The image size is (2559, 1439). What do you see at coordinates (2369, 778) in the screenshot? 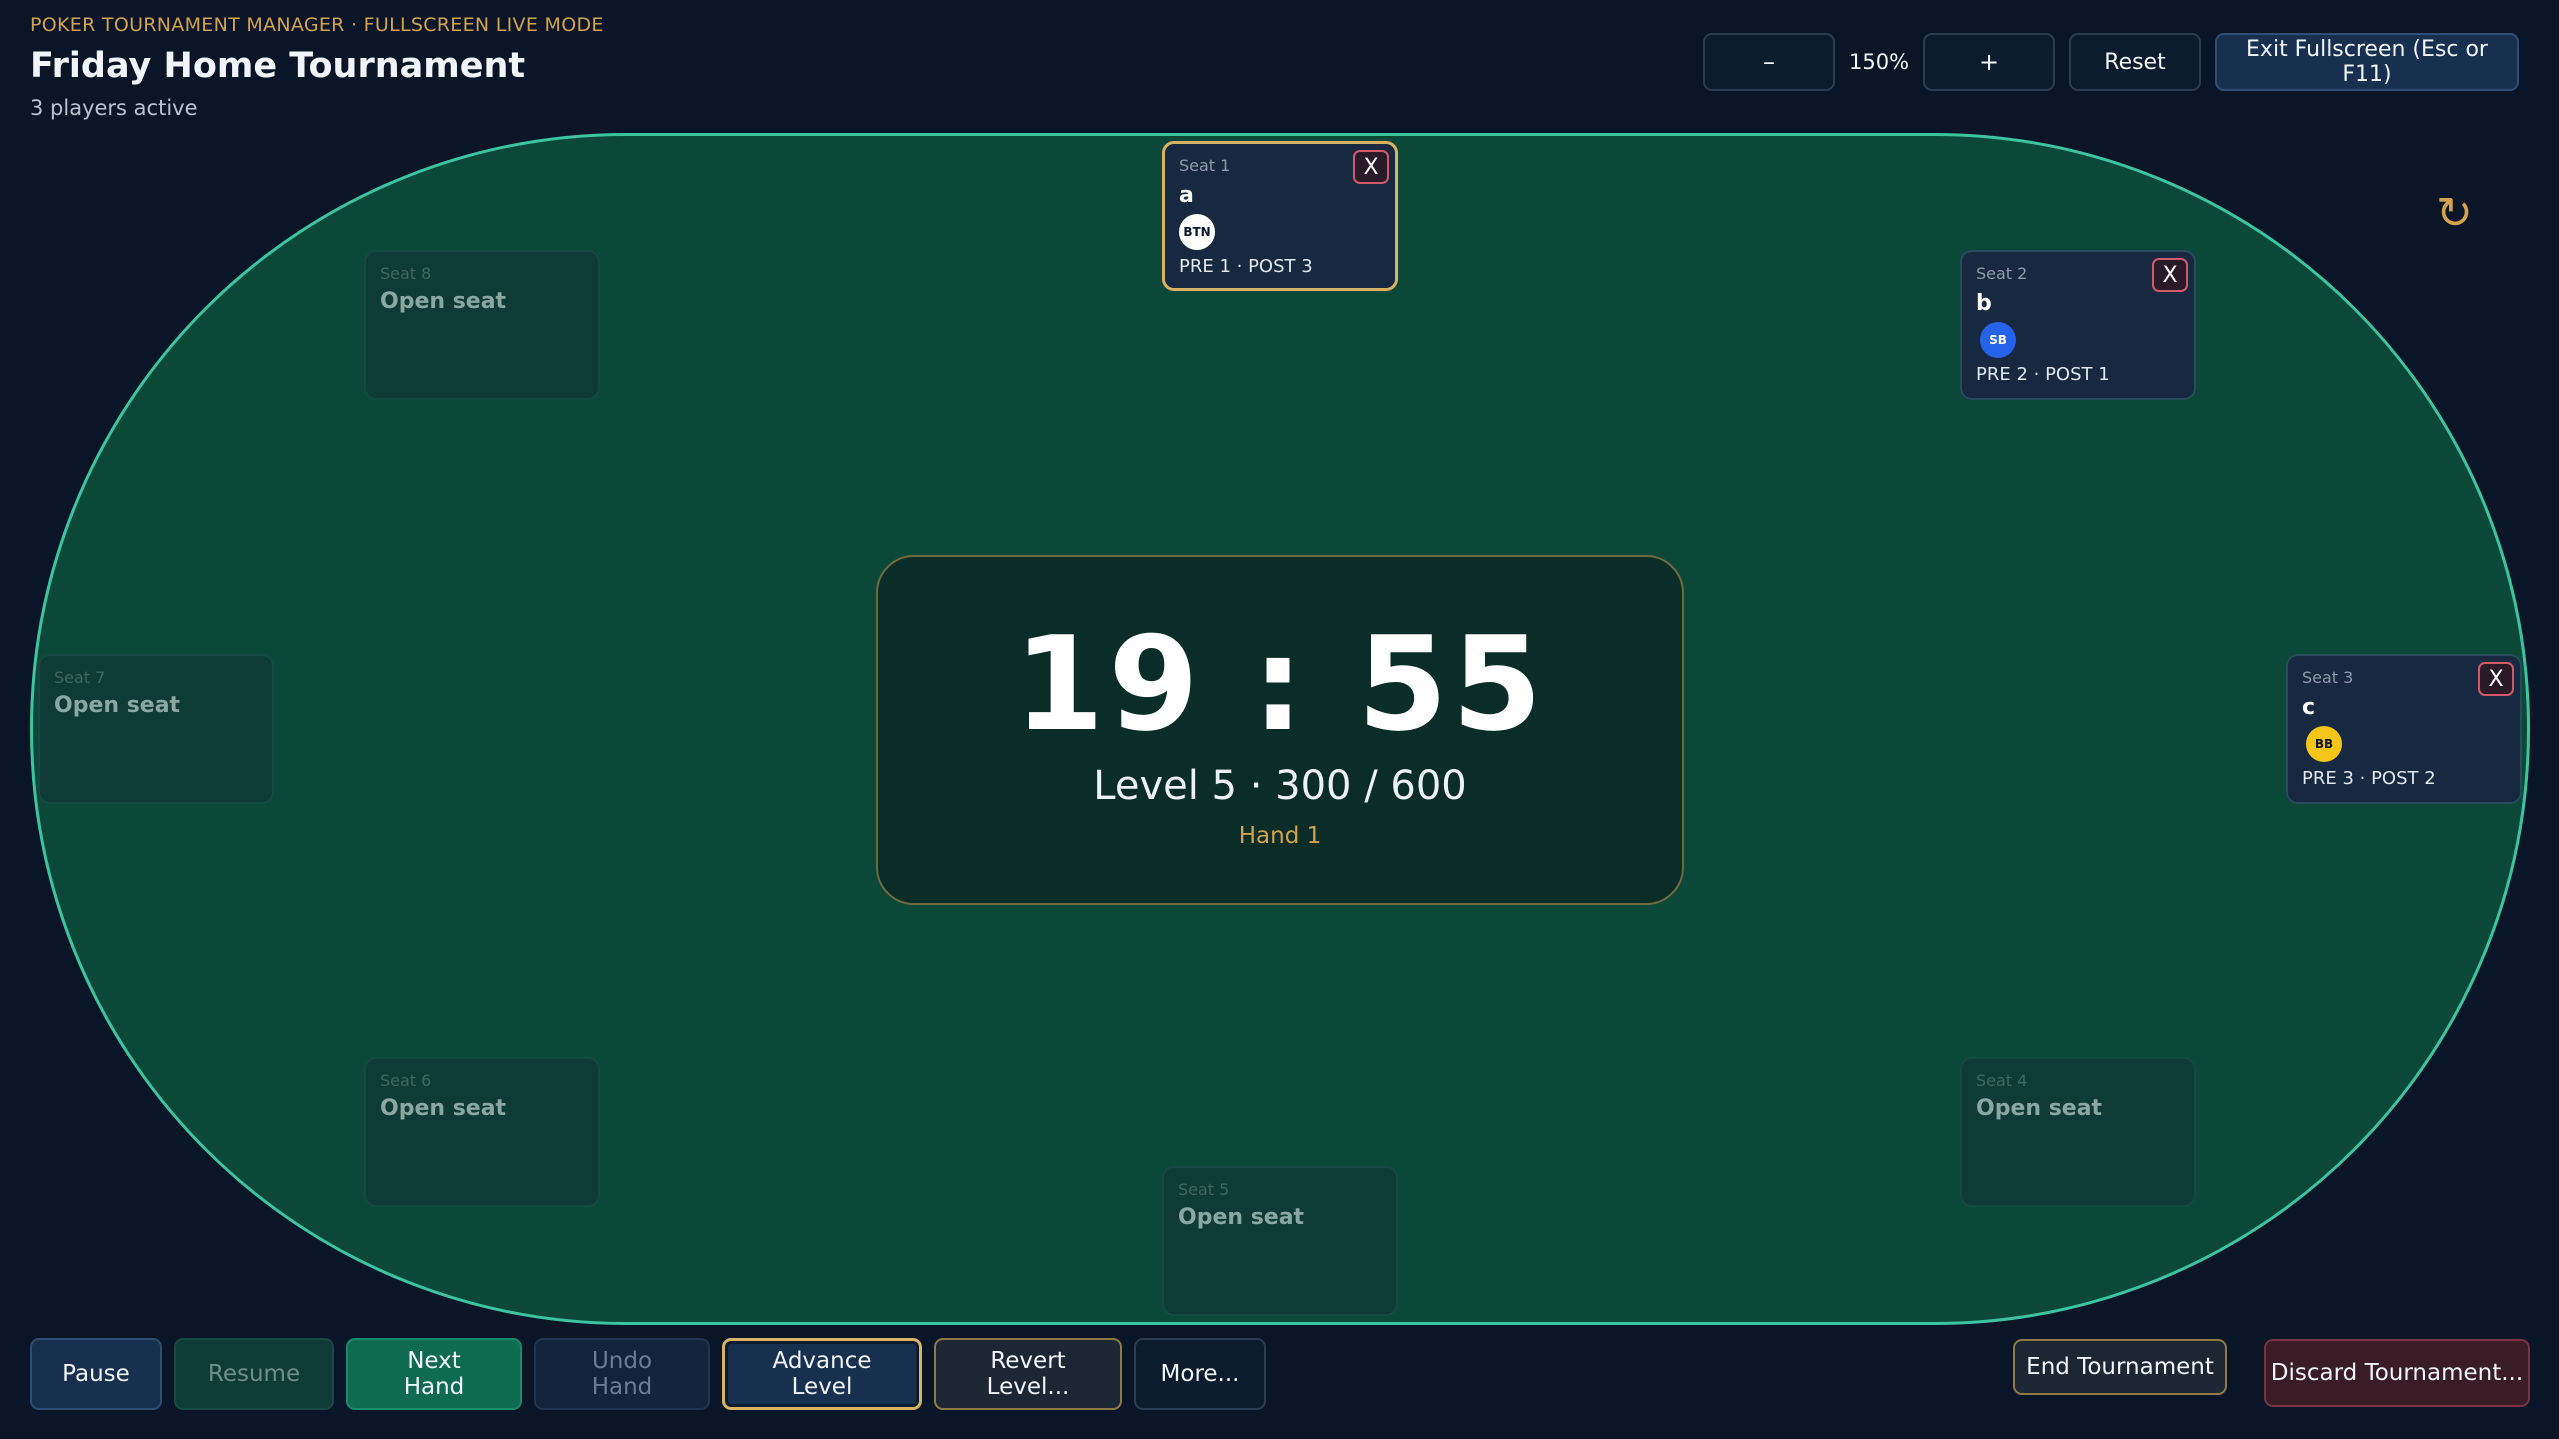
I see `seat-stats: PRE 3 · POST 2` at bounding box center [2369, 778].